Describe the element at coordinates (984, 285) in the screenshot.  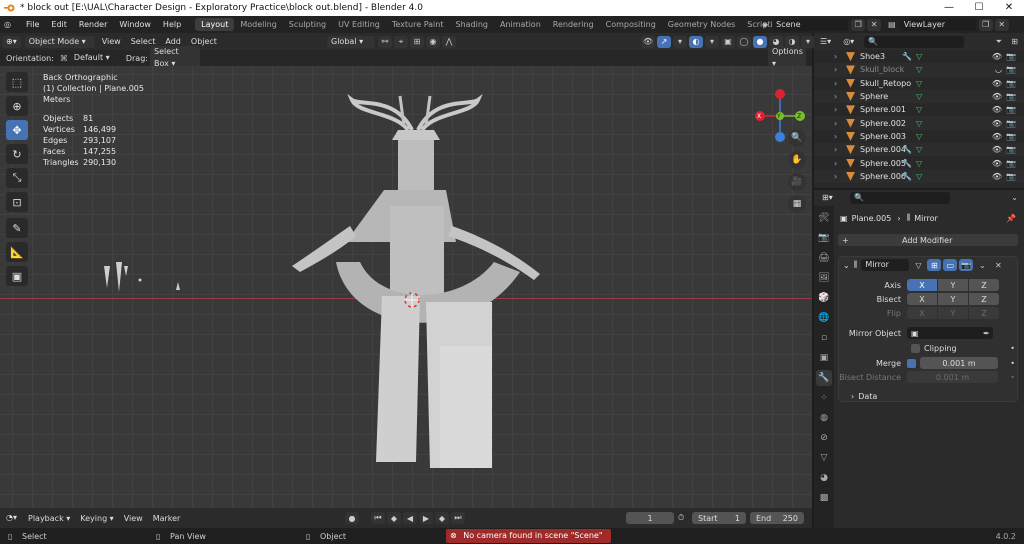
I see `axis-z-toggle: Z` at that location.